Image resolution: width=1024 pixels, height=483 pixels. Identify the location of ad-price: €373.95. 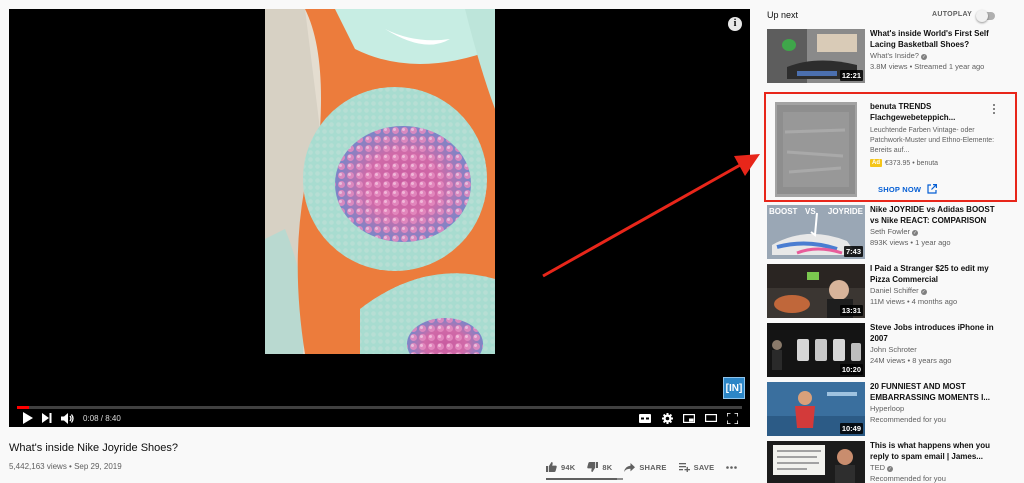
(898, 163).